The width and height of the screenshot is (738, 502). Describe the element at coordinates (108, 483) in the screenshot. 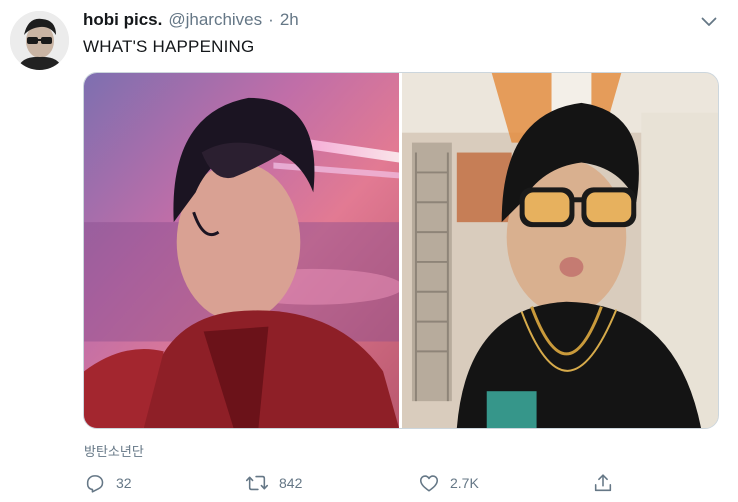

I see `reply-button: 32` at that location.